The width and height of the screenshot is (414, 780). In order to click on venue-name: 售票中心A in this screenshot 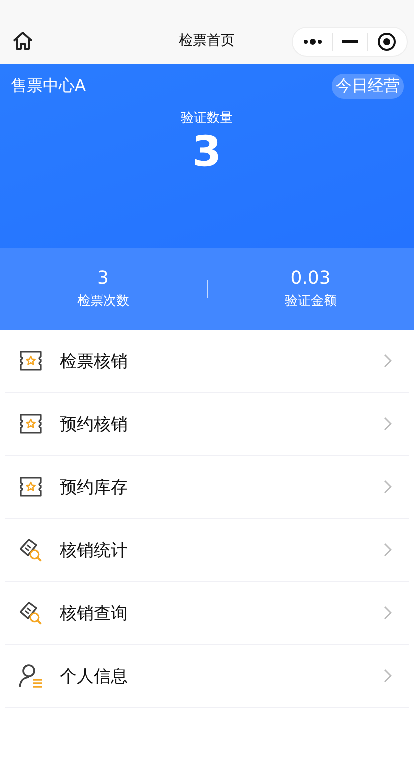, I will do `click(48, 86)`.